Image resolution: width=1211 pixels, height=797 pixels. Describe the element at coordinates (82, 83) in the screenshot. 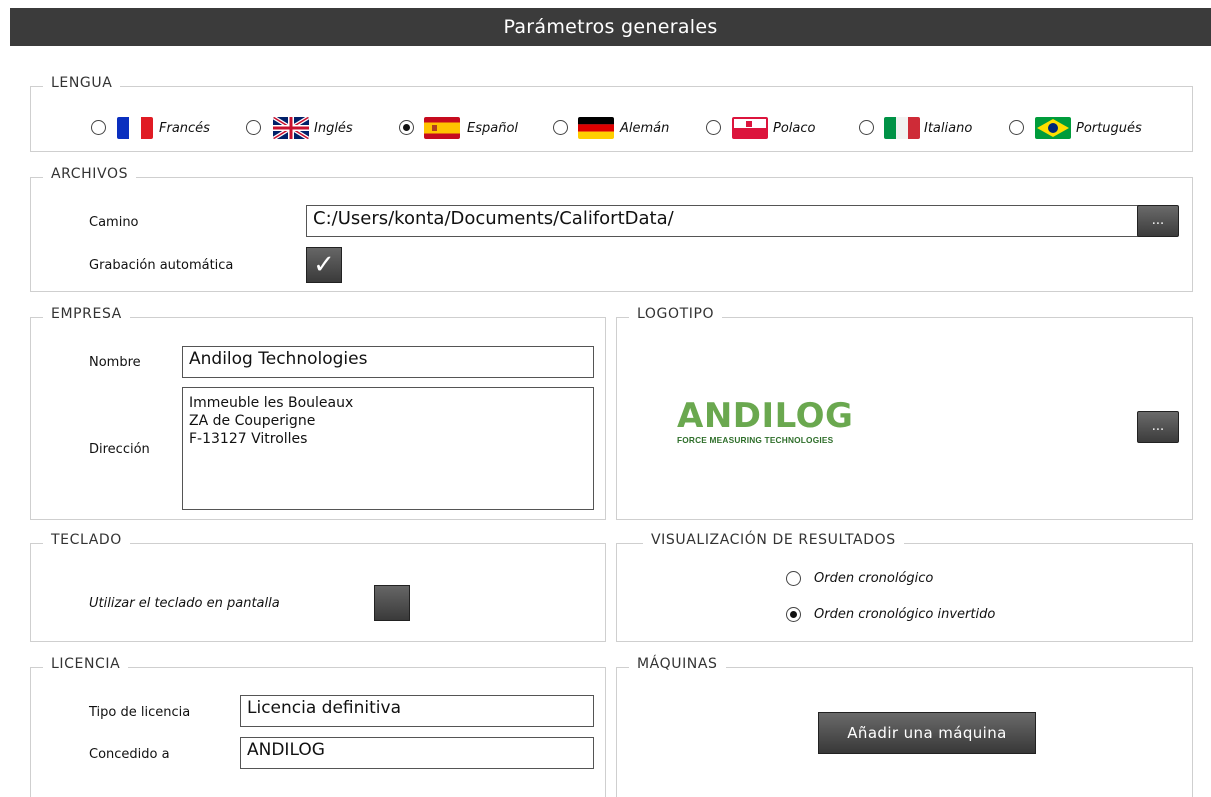

I see `language-legend: LENGUA` at that location.